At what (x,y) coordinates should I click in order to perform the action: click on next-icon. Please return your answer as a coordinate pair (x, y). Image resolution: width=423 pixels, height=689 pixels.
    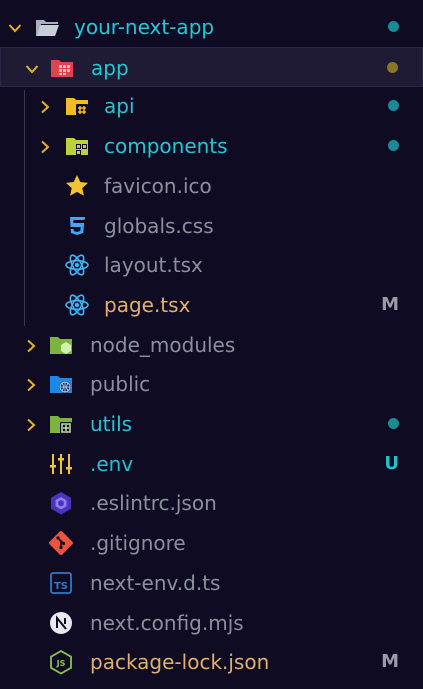
    Looking at the image, I should click on (61, 623).